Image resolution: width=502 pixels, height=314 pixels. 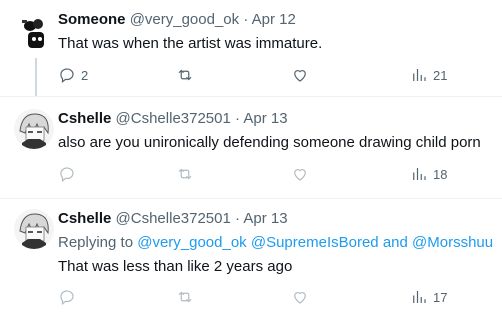 What do you see at coordinates (36, 77) in the screenshot?
I see `thread-line` at bounding box center [36, 77].